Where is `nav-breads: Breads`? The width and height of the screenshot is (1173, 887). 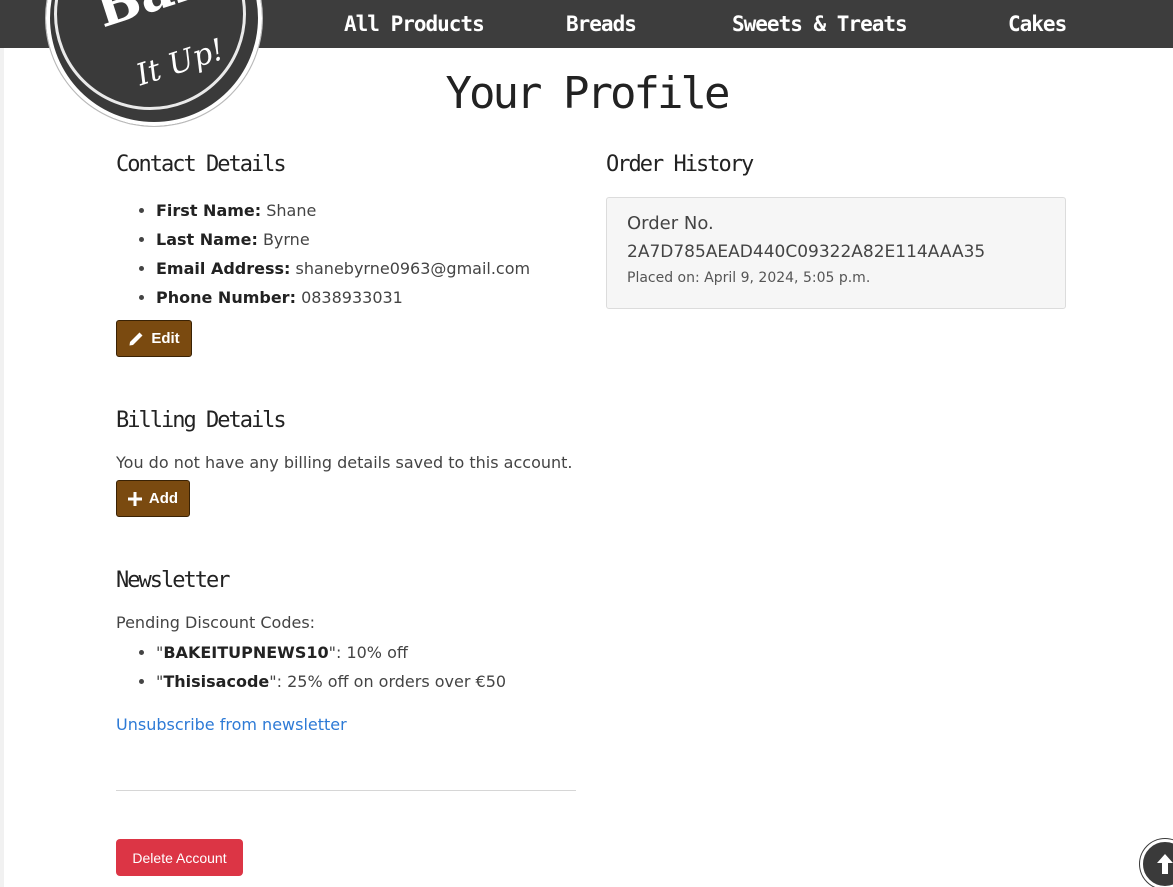
nav-breads: Breads is located at coordinates (601, 24).